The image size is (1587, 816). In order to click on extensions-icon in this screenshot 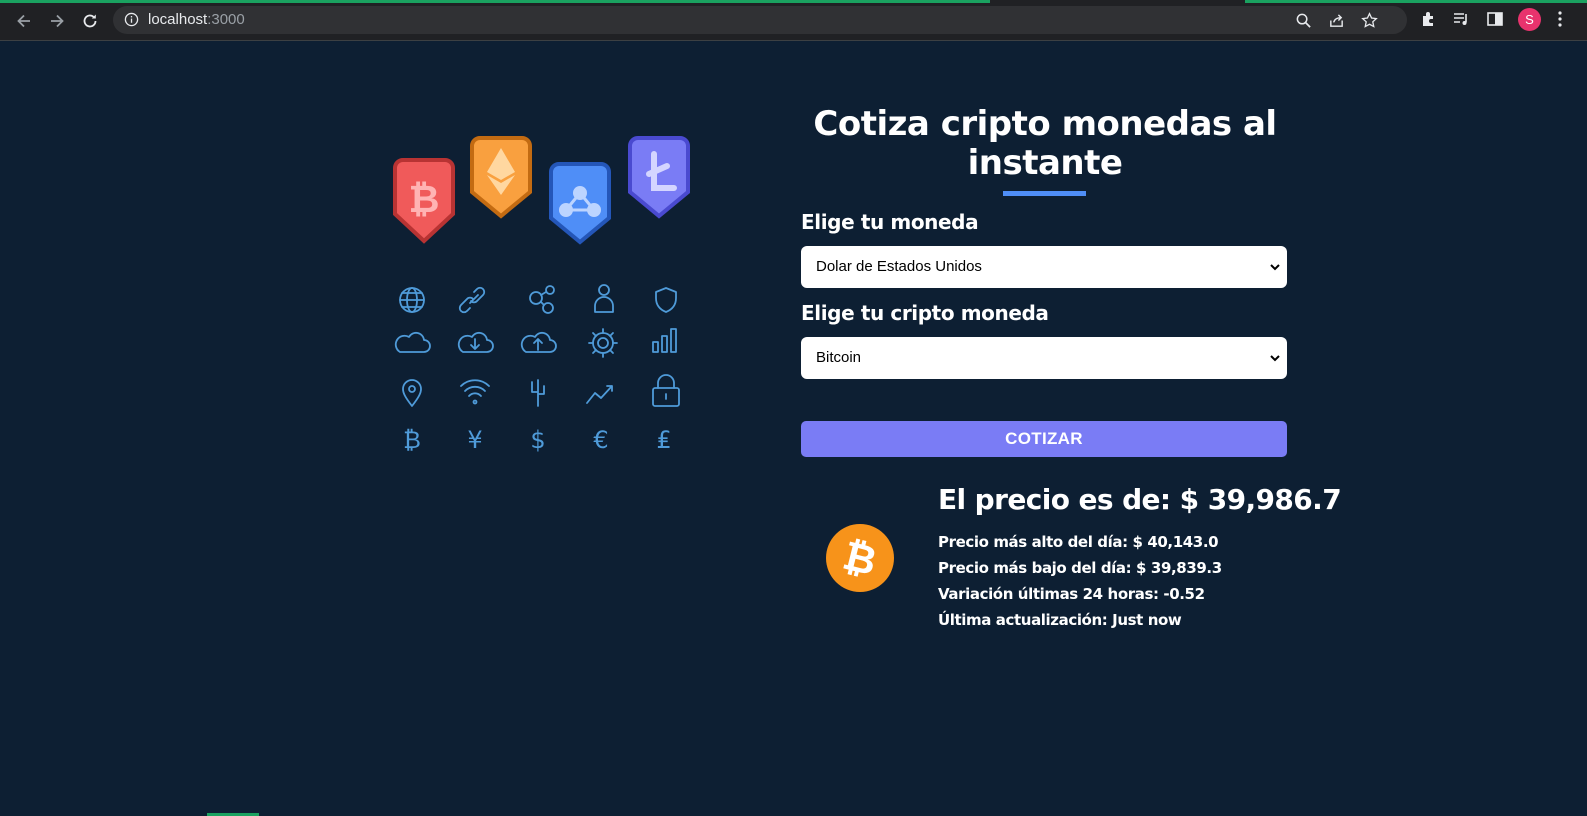, I will do `click(1429, 19)`.